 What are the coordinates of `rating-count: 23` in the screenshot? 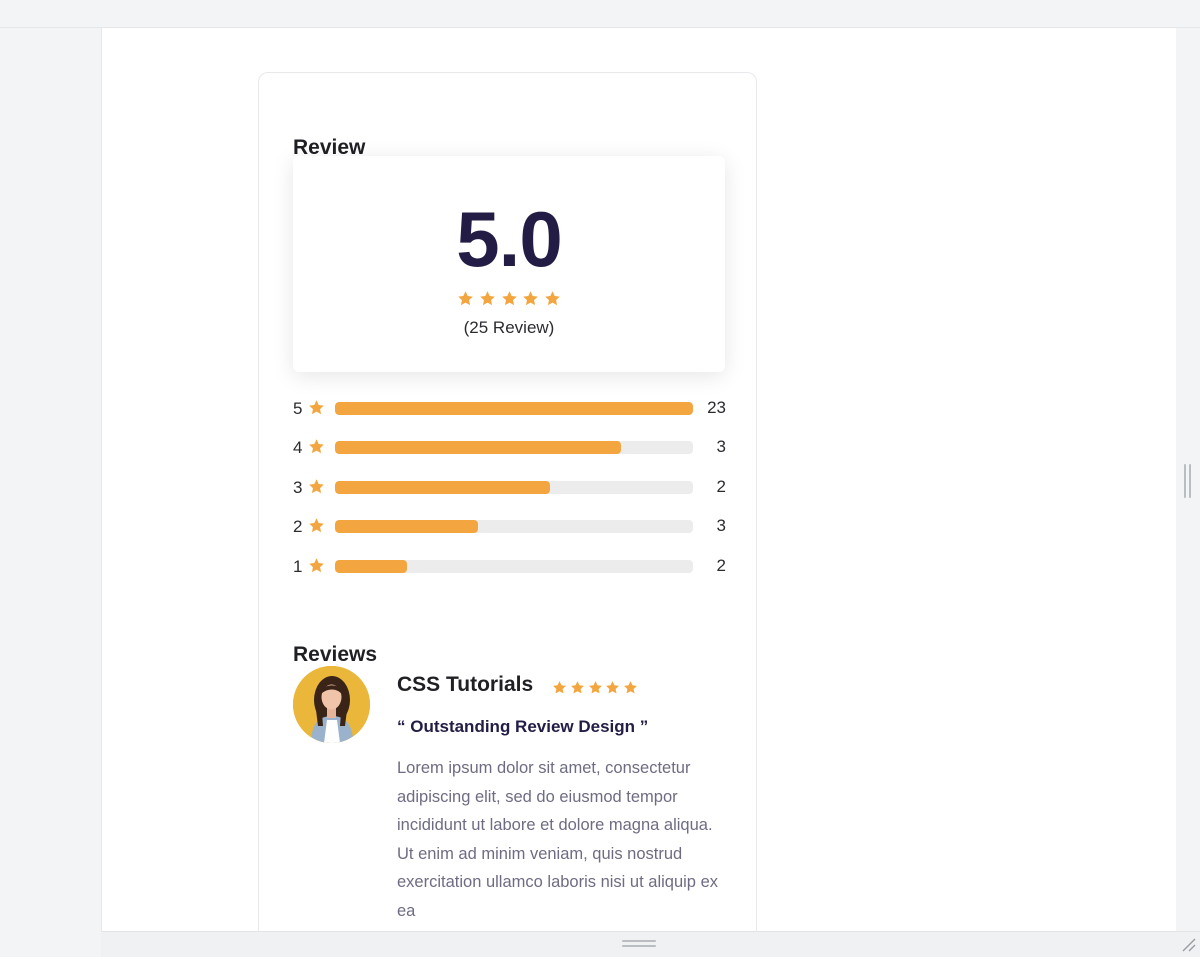 It's located at (716, 407).